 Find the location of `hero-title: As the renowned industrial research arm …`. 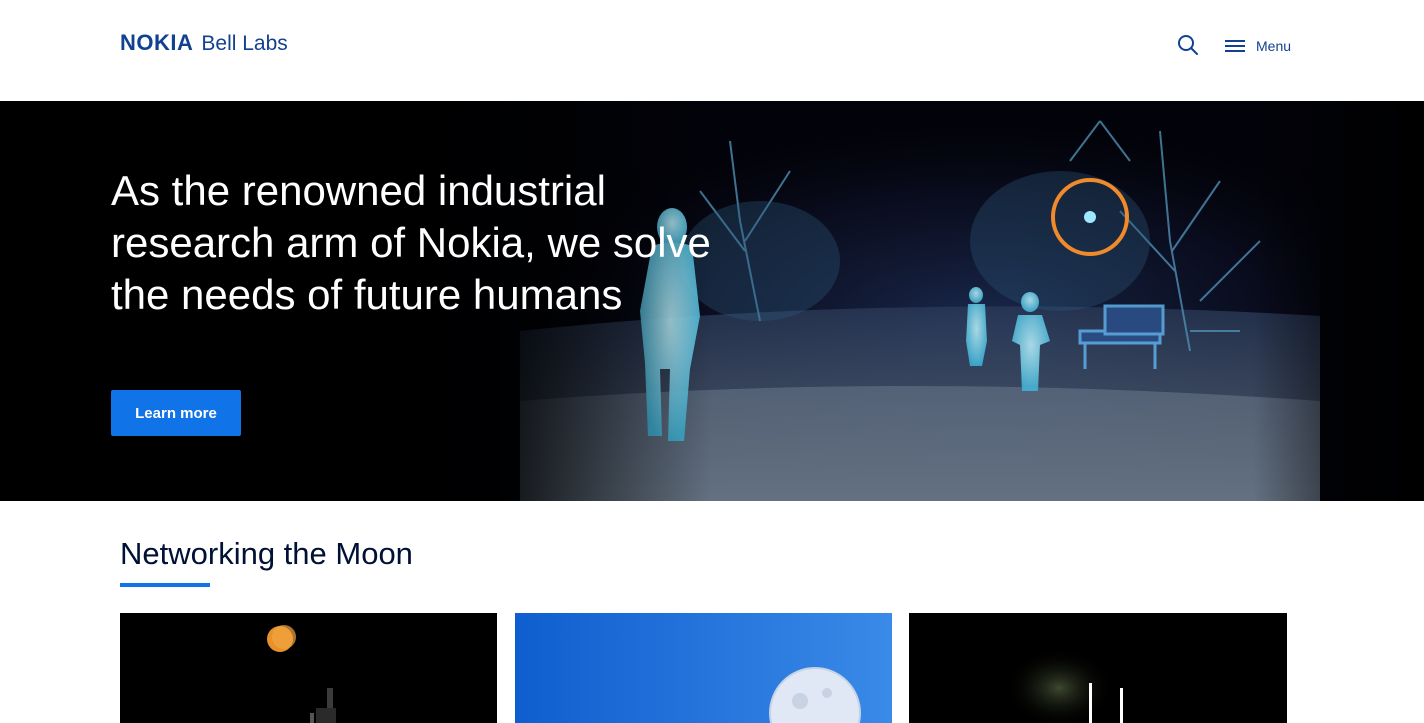

hero-title: As the renowned industrial research arm … is located at coordinates (411, 242).